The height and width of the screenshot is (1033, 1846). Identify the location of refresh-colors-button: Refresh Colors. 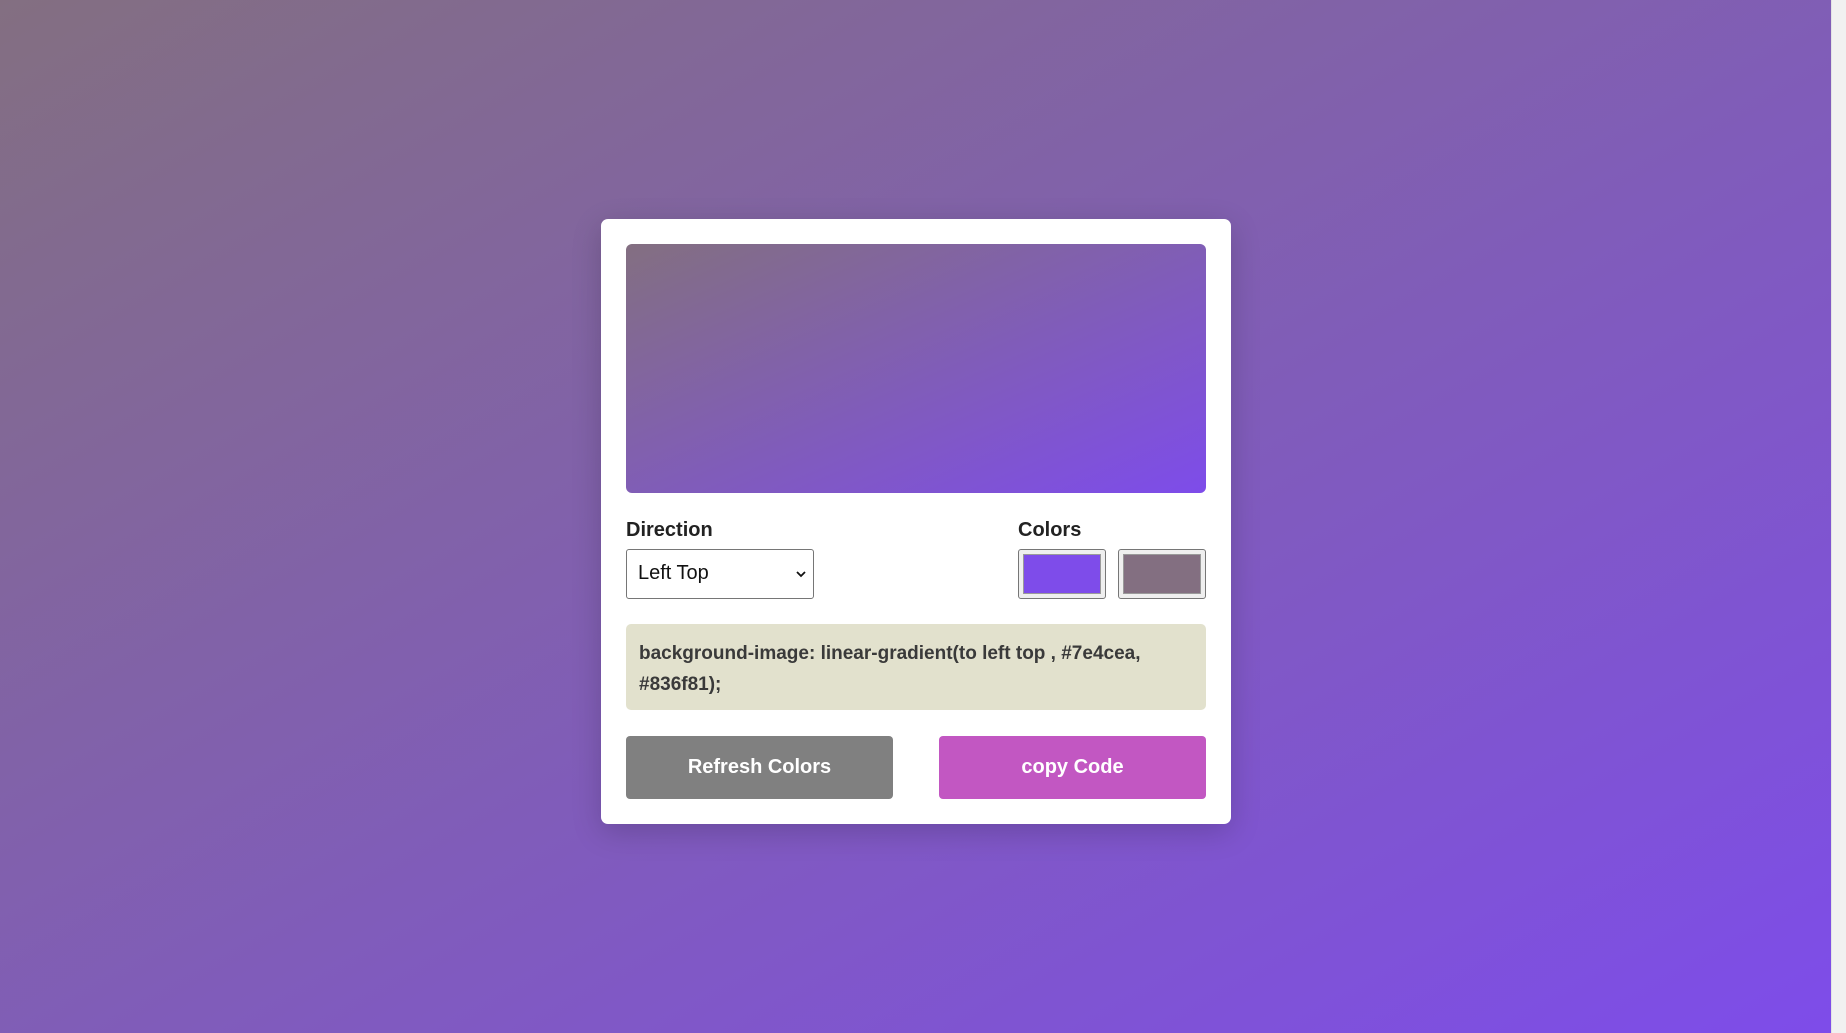
(759, 767).